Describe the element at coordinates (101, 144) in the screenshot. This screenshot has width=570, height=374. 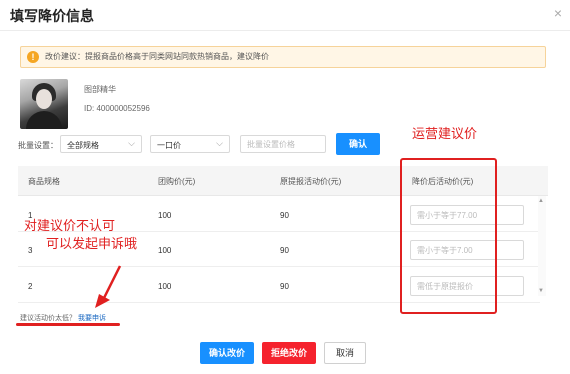
I see `spec-select: 全部规格 ⌵` at that location.